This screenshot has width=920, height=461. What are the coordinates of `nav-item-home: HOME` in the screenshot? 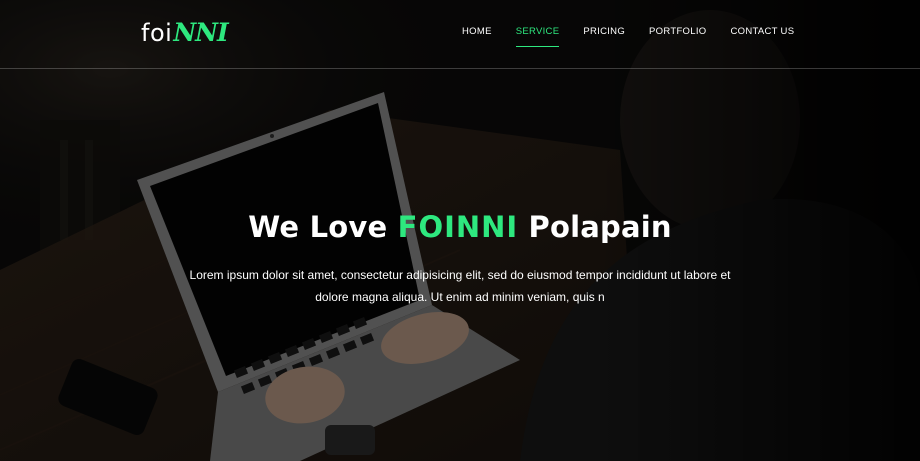 It's located at (477, 36).